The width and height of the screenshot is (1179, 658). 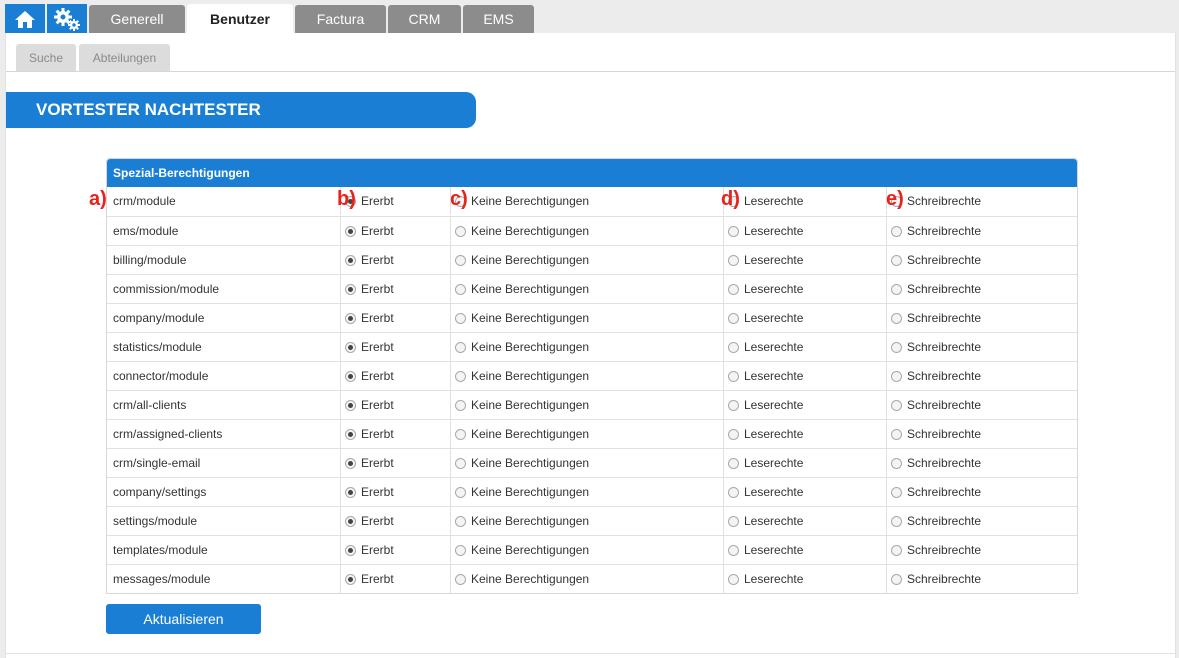 I want to click on tab-benutzer: Benutzer, so click(x=240, y=18).